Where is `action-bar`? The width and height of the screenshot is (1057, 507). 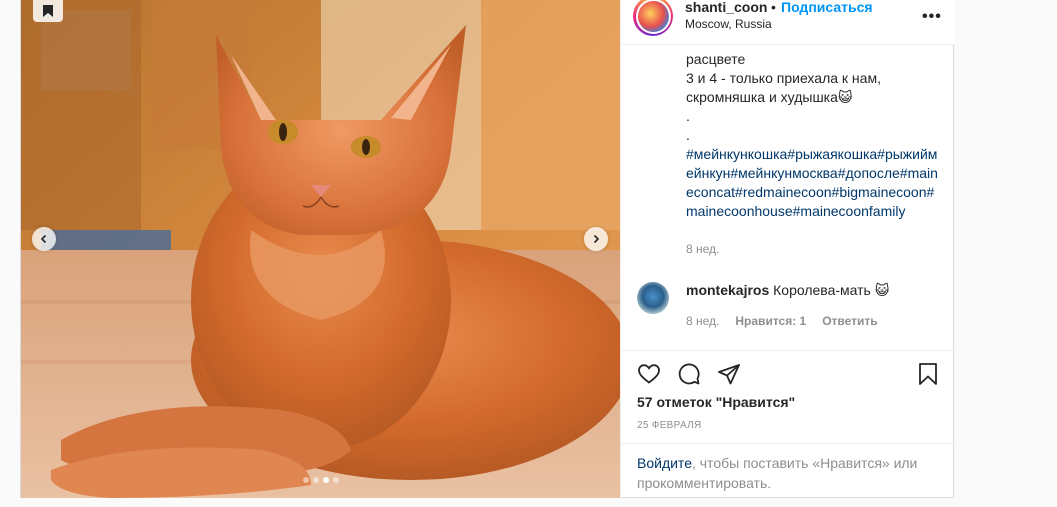
action-bar is located at coordinates (788, 372).